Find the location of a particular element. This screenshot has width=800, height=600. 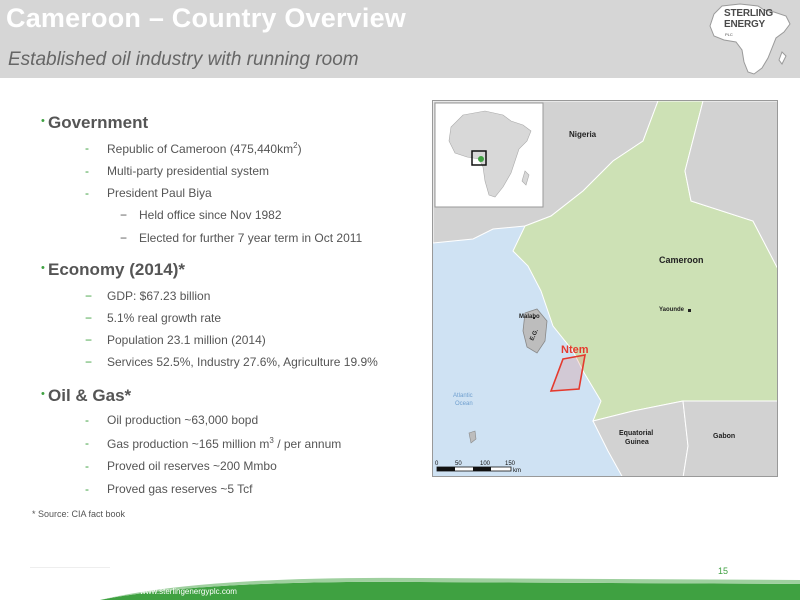

gov-area-text: Republic of Cameroon (475,440km is located at coordinates (200, 149).